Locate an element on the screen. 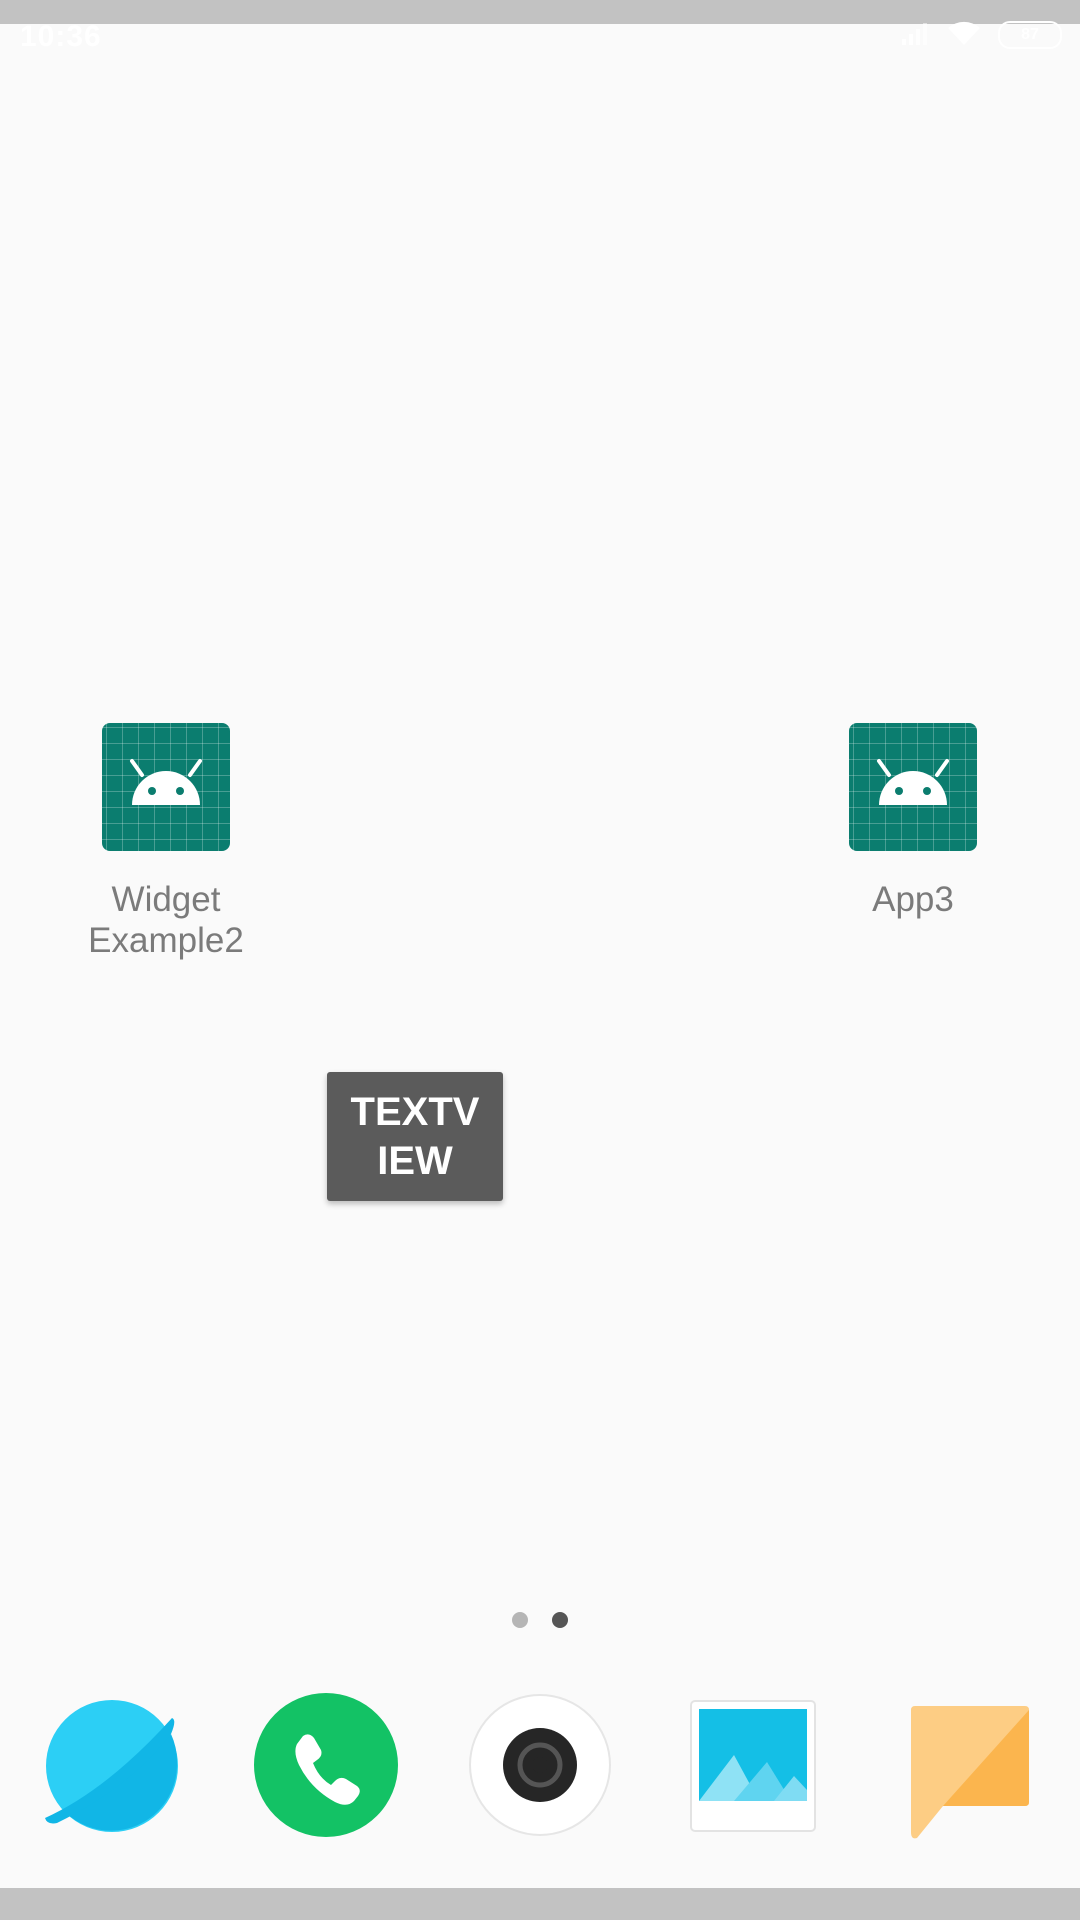 The image size is (1080, 1920). gallery-icon is located at coordinates (753, 1766).